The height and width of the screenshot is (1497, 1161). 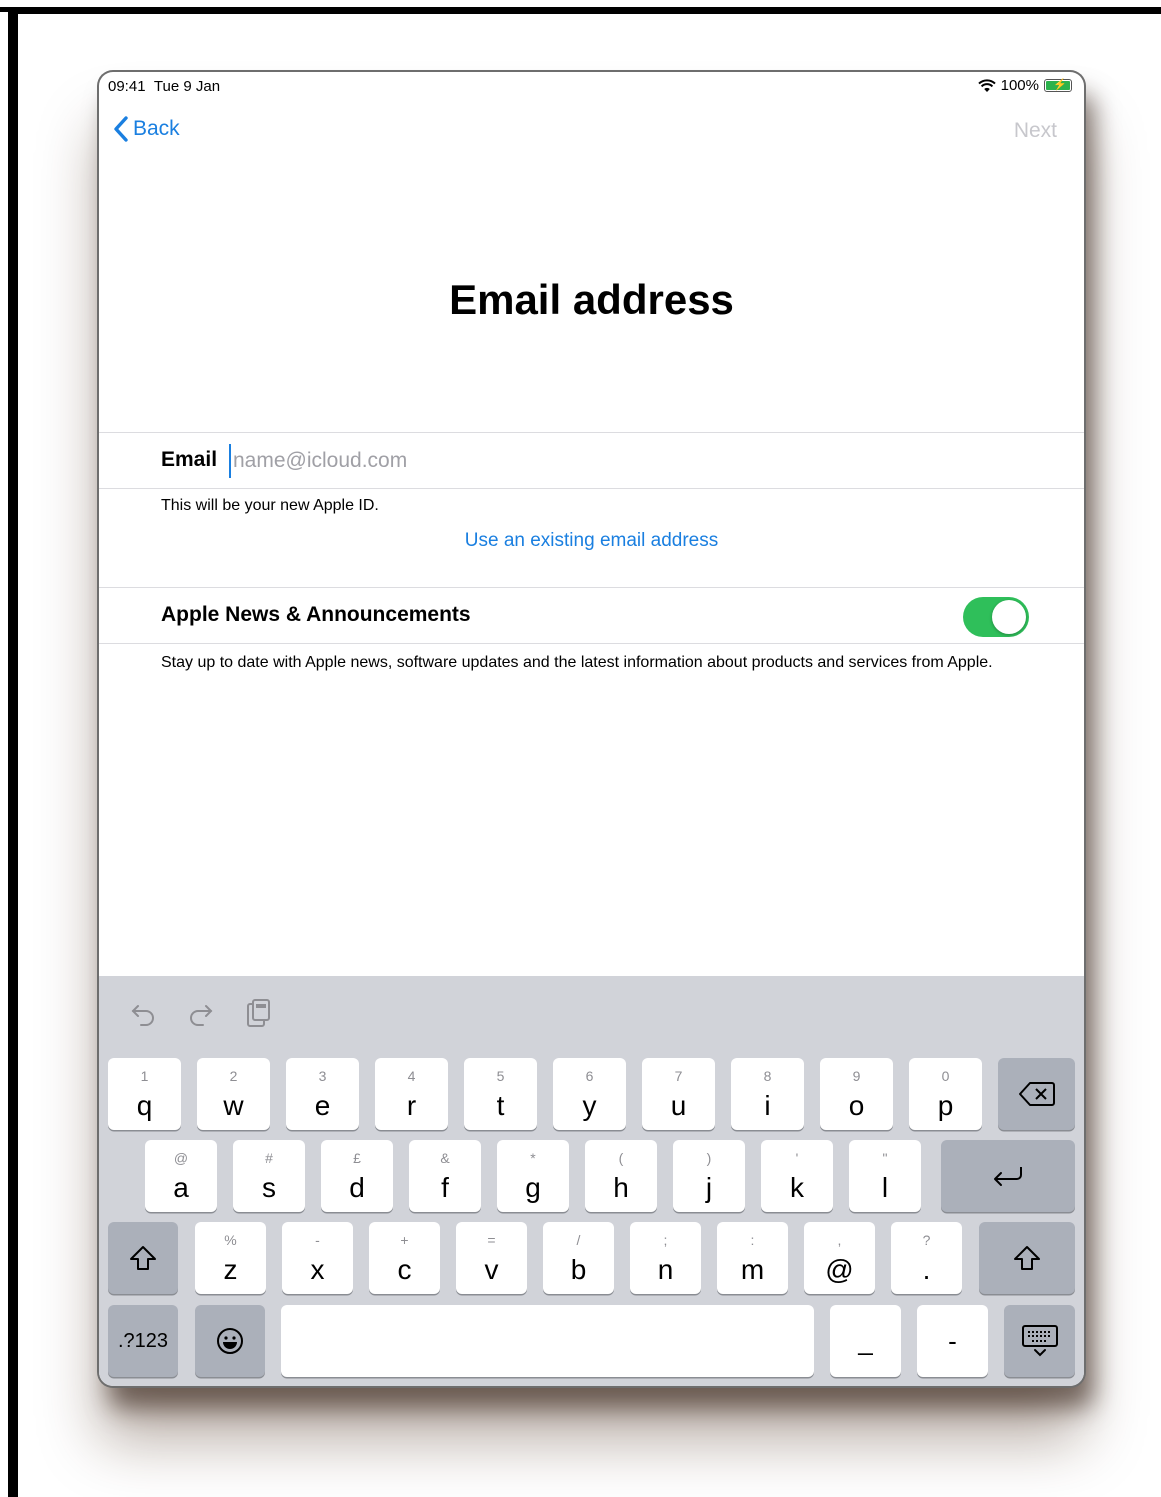 I want to click on key-hint-char: ,, so click(x=839, y=1240).